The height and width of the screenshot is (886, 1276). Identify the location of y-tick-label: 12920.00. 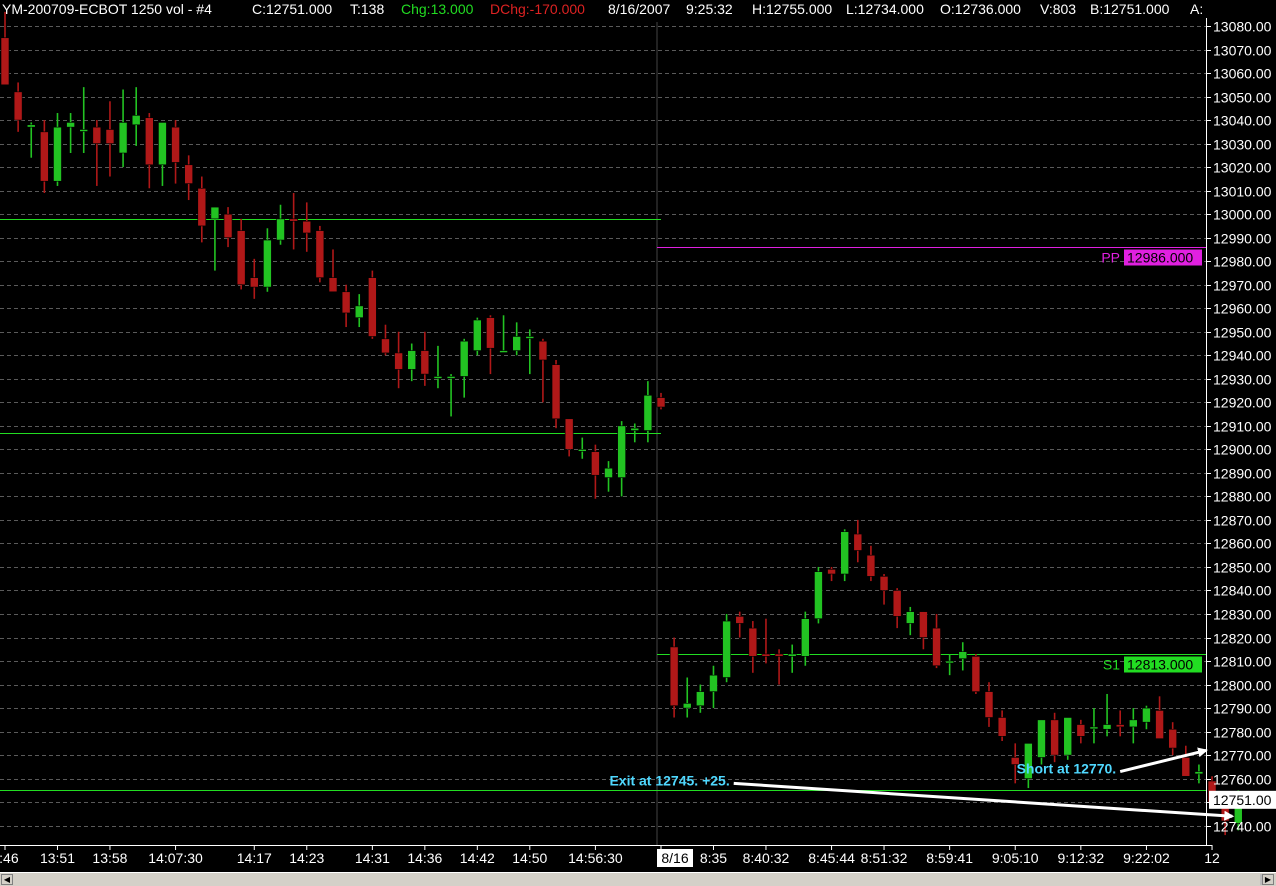
(1242, 403).